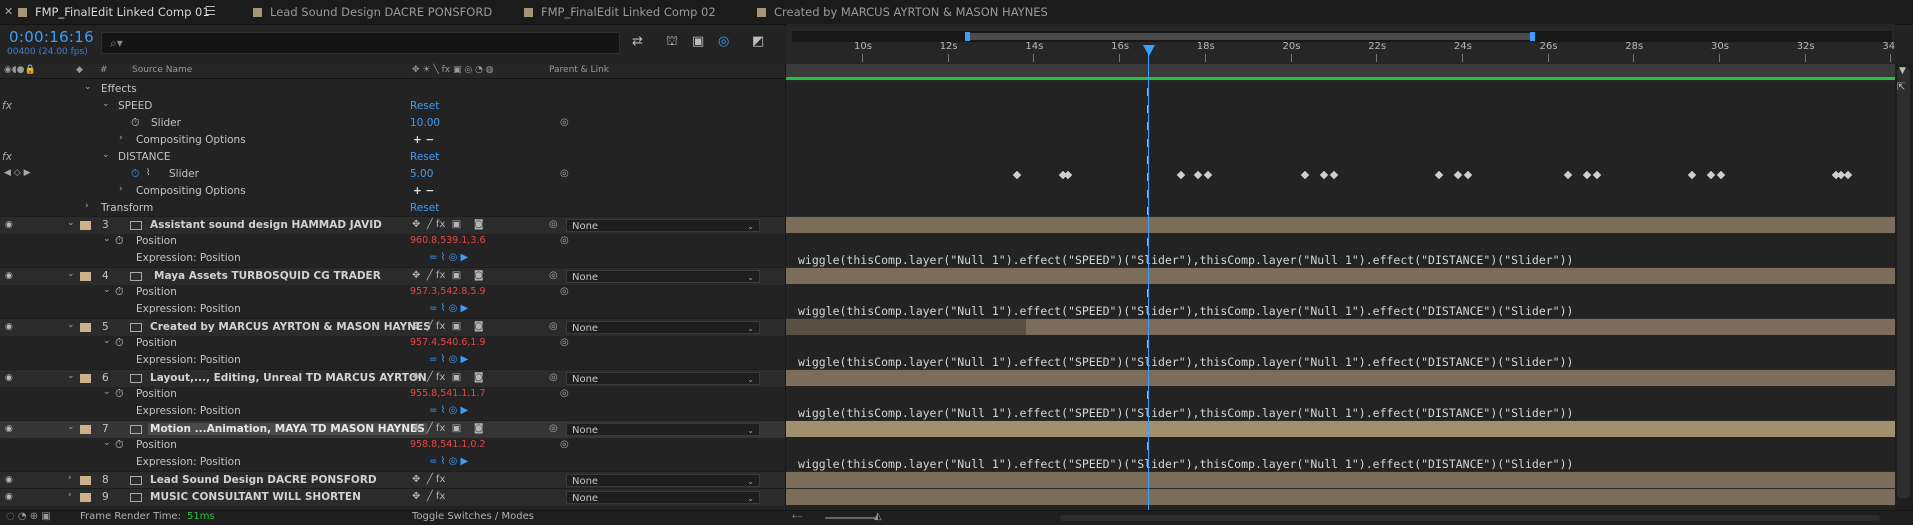 The width and height of the screenshot is (1913, 525). What do you see at coordinates (1901, 87) in the screenshot?
I see `zoom-handle-icon: ⇱` at bounding box center [1901, 87].